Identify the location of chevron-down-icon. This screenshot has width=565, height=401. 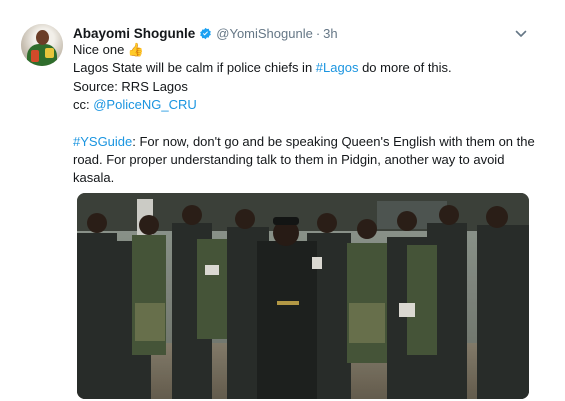
(521, 34).